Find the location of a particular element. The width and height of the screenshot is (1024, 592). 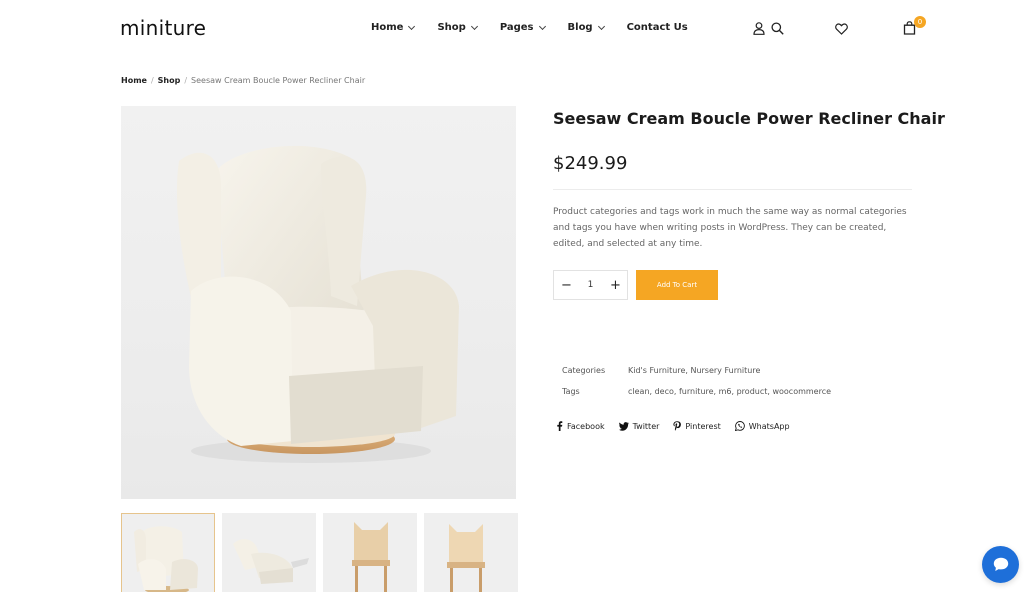

cart-count-badge: 0 is located at coordinates (920, 22).